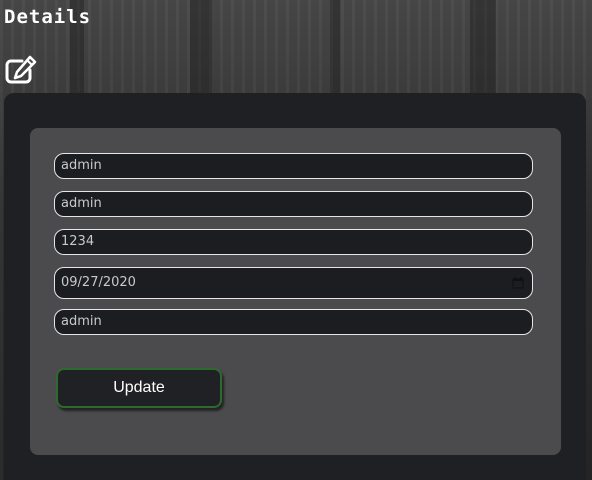  Describe the element at coordinates (293, 166) in the screenshot. I see `username-field: admin` at that location.